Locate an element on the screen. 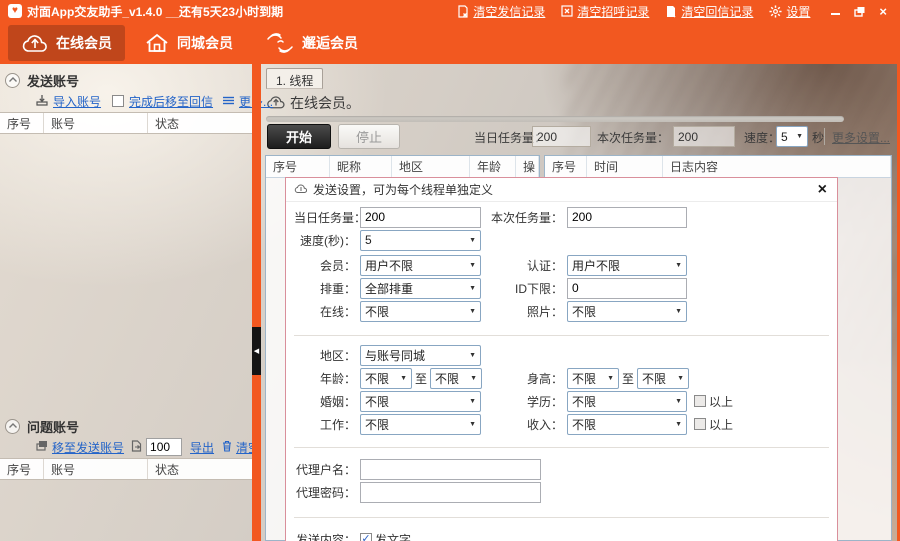 This screenshot has height=541, width=900. height-from-select: 不限 ▼ is located at coordinates (593, 378).